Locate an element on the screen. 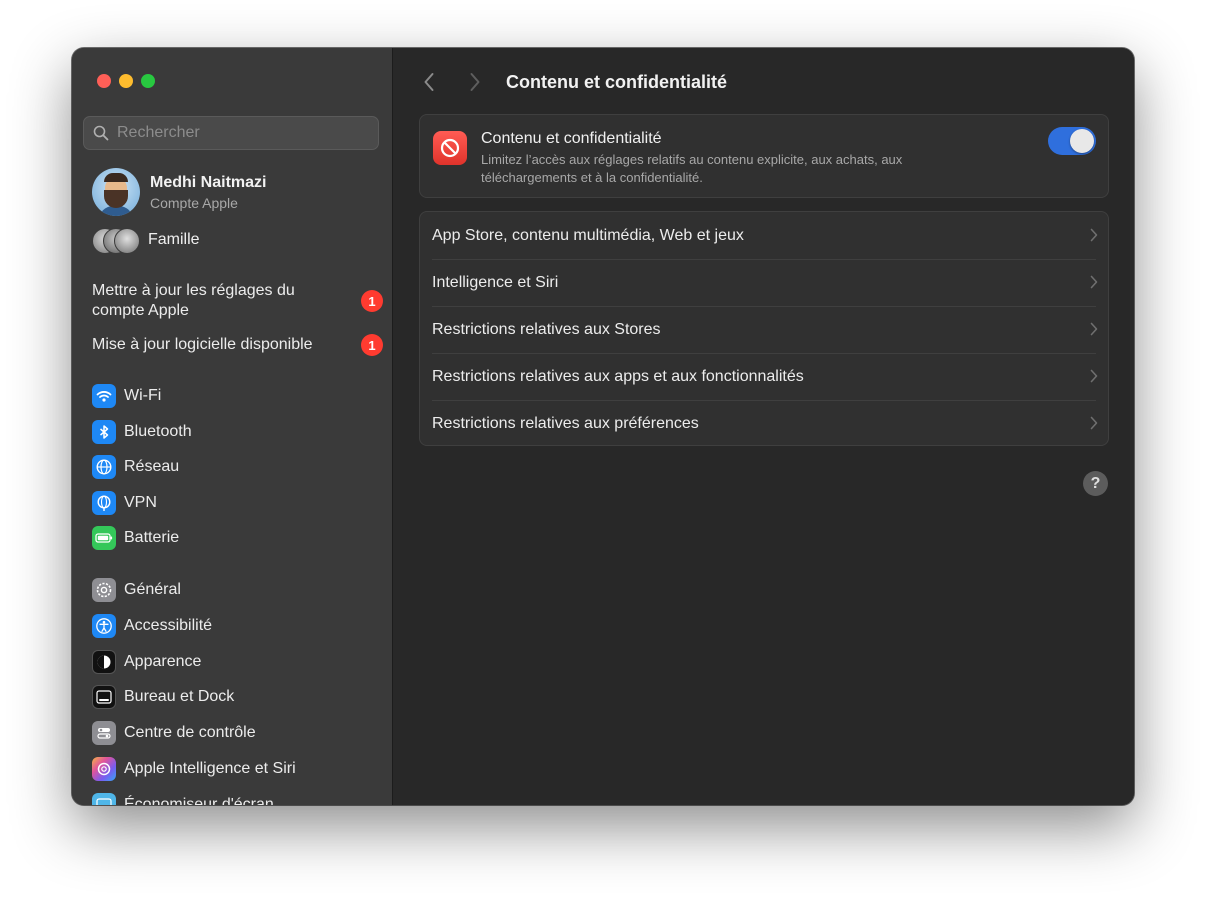 This screenshot has width=1206, height=900. sidebar-item-control-center: Centre de contrôle is located at coordinates (174, 733).